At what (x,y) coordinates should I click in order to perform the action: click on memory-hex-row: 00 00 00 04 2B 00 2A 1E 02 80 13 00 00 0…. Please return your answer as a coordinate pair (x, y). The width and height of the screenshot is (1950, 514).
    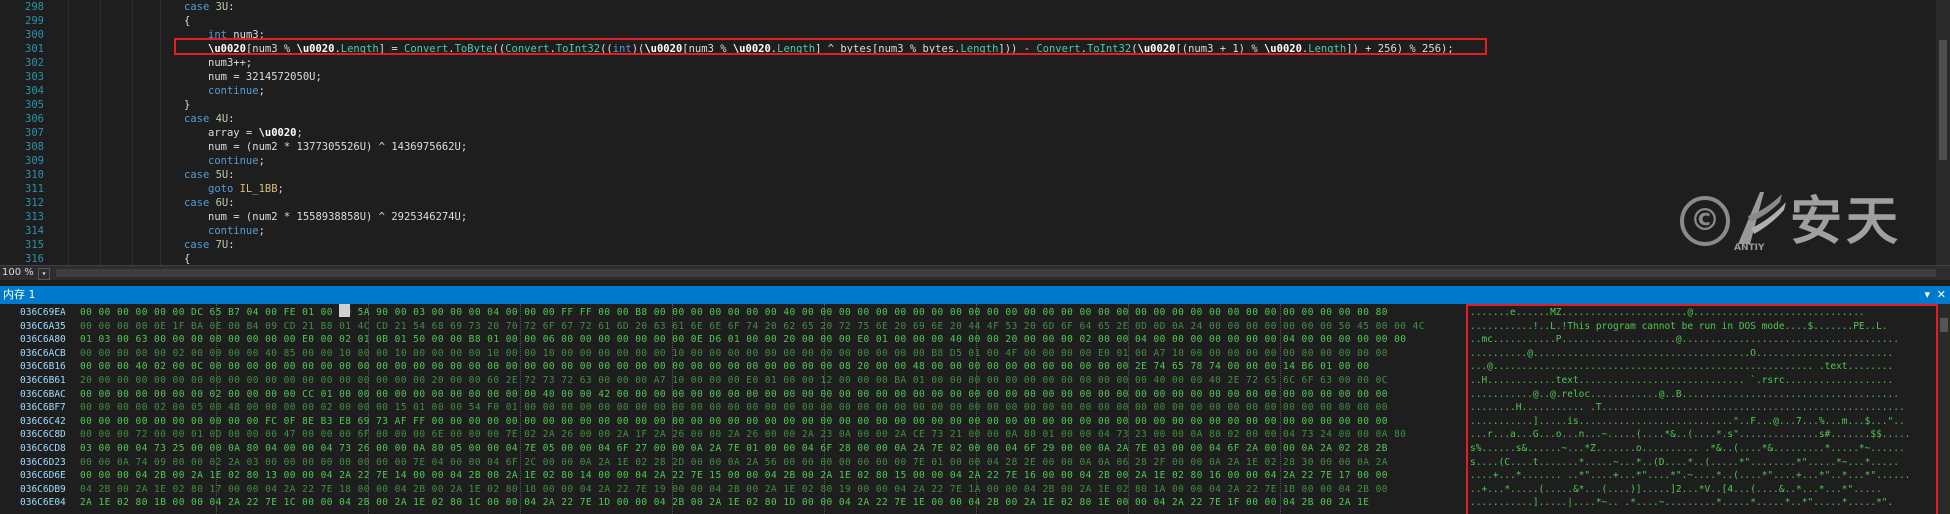
    Looking at the image, I should click on (734, 476).